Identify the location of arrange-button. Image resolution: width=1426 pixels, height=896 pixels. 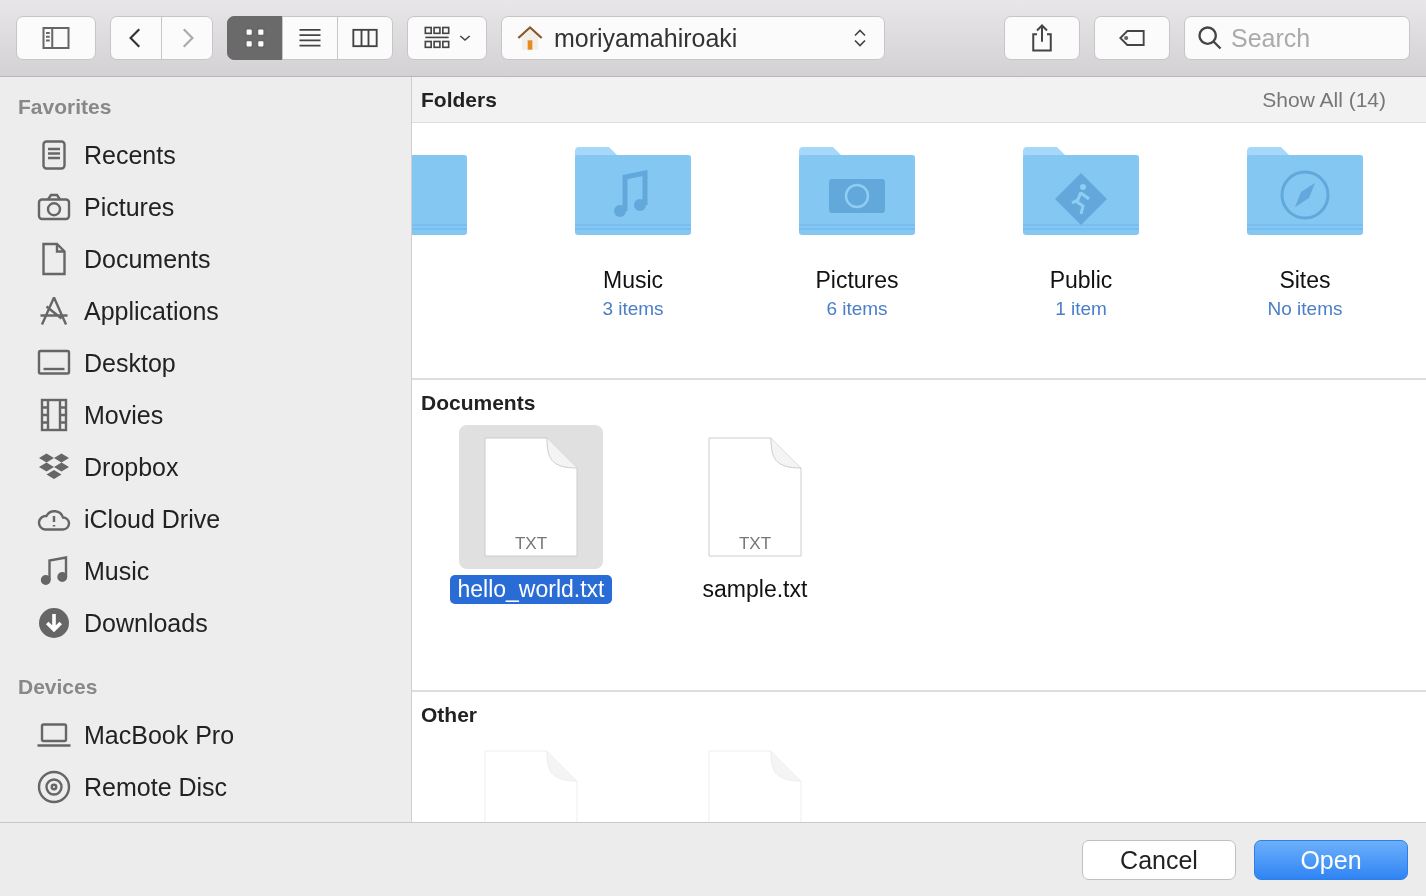
(447, 38).